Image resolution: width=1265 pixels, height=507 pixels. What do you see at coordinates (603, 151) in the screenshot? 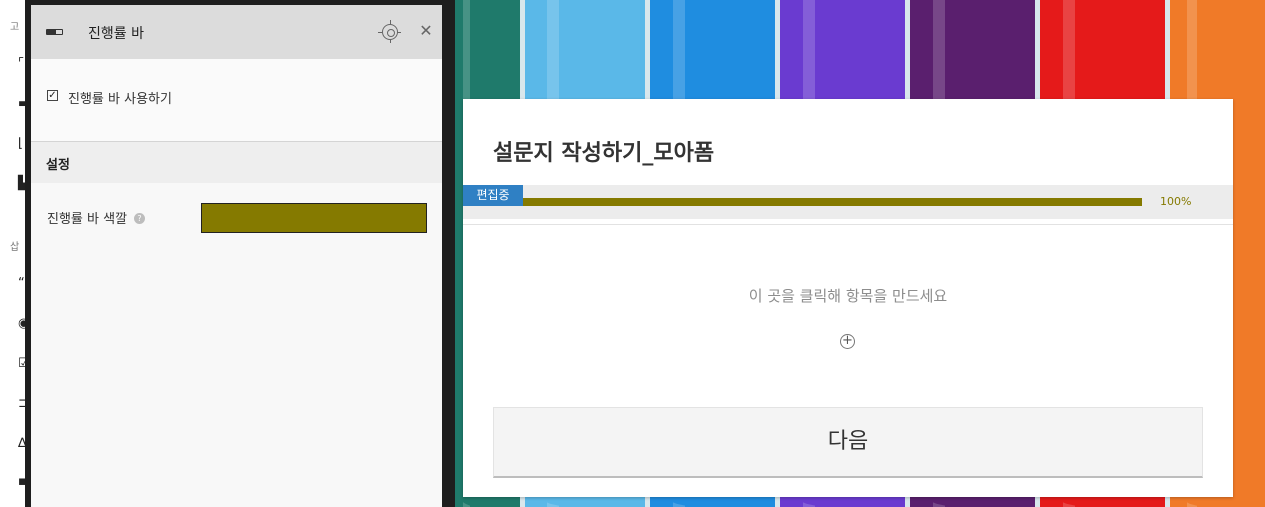
I see `form-title: 설문지 작성하기_모아폼` at bounding box center [603, 151].